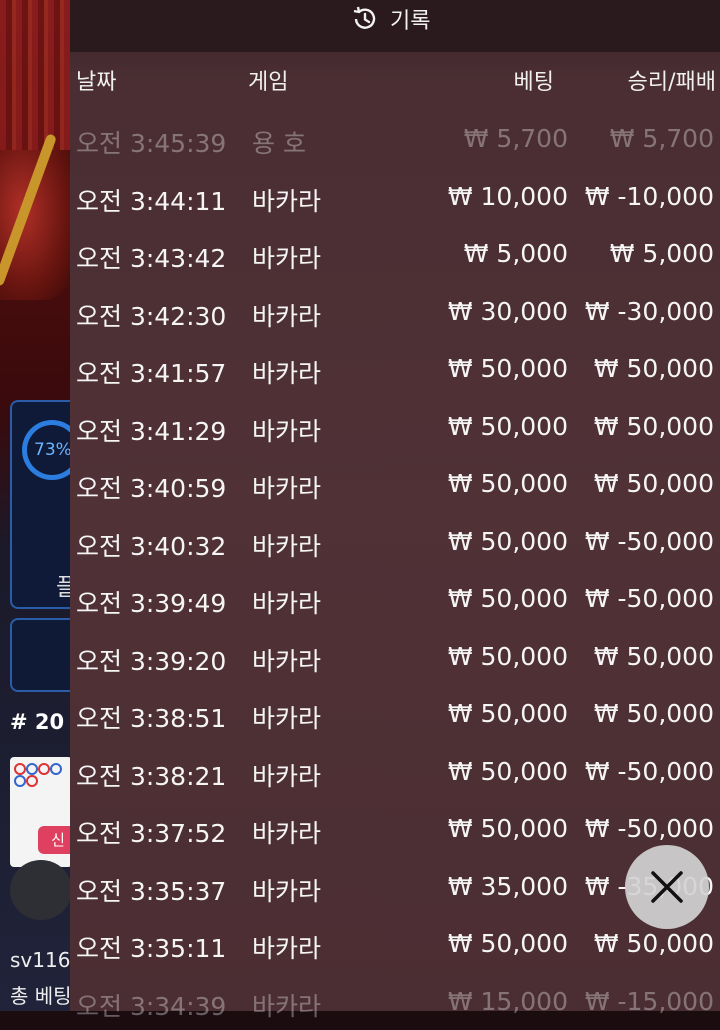 The image size is (720, 1030). Describe the element at coordinates (151, 1005) in the screenshot. I see `row-time: 오전 3:34:39` at that location.